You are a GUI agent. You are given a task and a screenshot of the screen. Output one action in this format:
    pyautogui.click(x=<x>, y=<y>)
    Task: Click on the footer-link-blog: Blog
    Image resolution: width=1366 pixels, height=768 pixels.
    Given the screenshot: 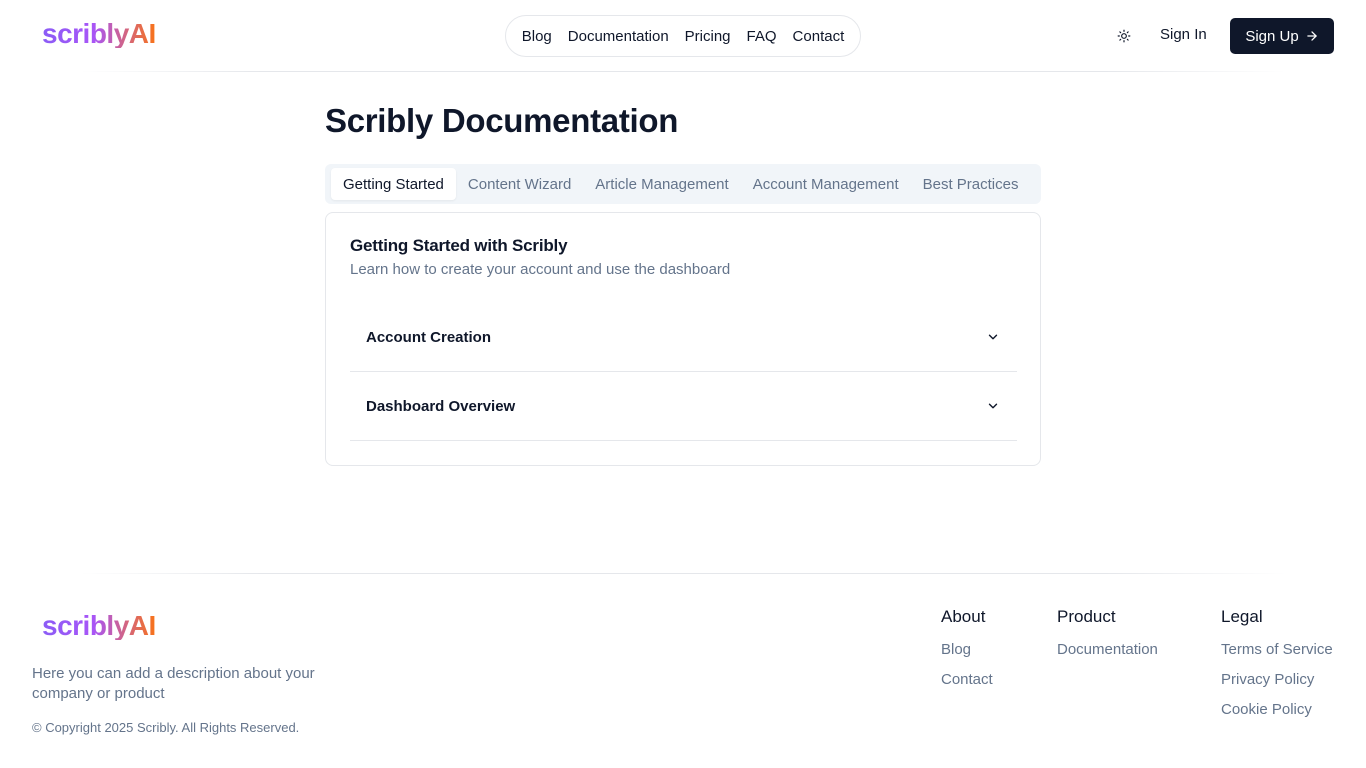 What is the action you would take?
    pyautogui.click(x=967, y=656)
    